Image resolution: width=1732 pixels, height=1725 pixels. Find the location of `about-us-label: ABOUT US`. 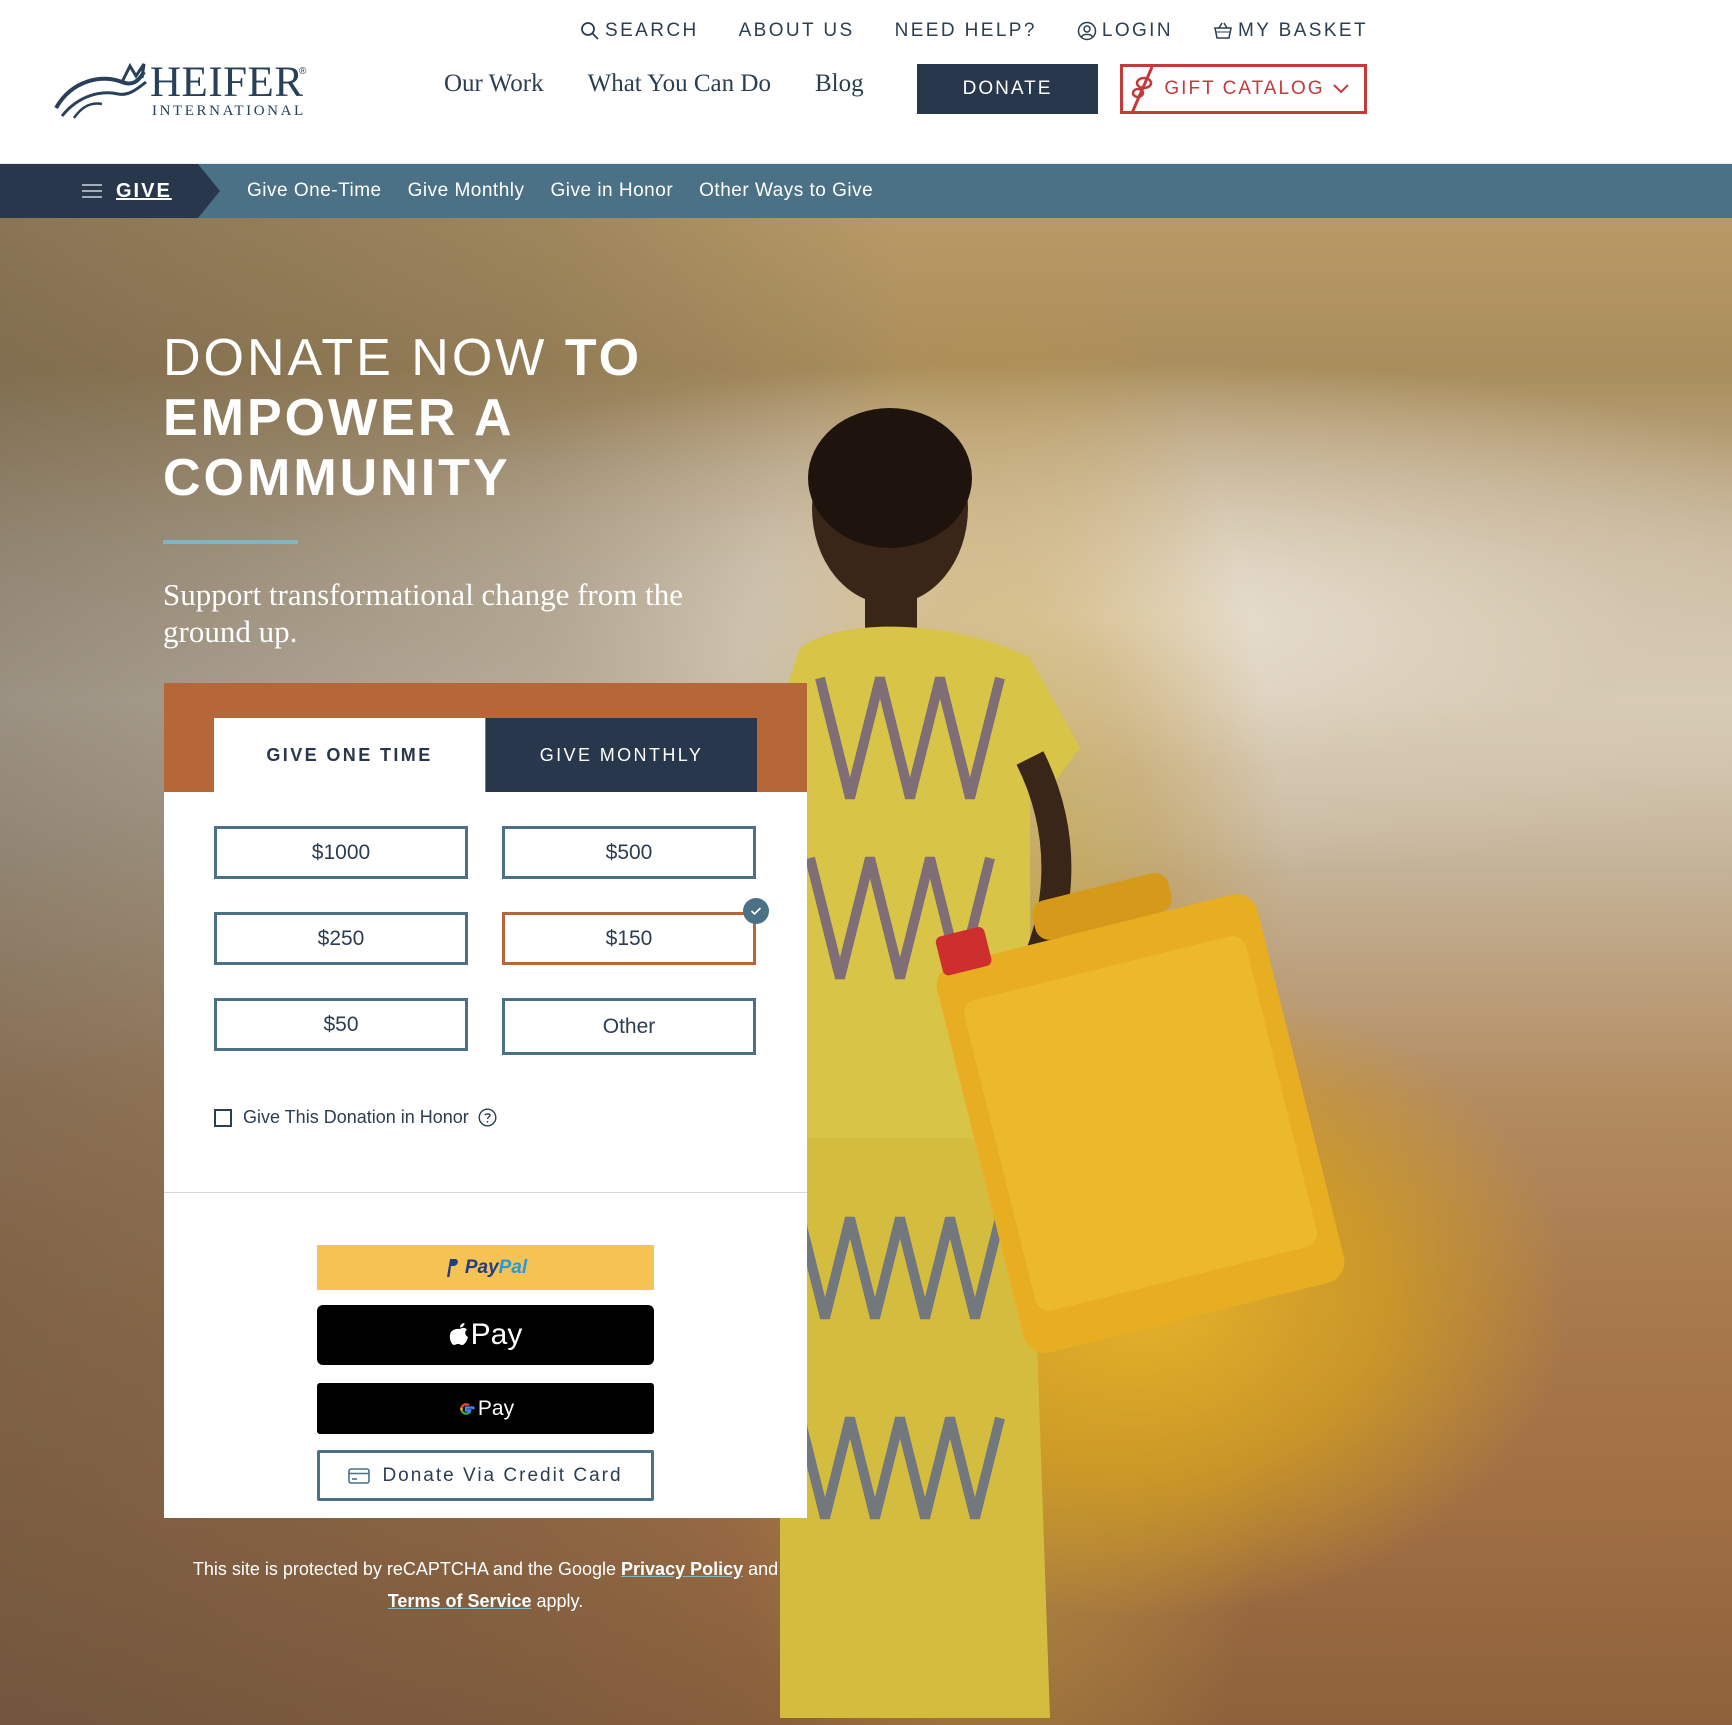

about-us-label: ABOUT US is located at coordinates (796, 30).